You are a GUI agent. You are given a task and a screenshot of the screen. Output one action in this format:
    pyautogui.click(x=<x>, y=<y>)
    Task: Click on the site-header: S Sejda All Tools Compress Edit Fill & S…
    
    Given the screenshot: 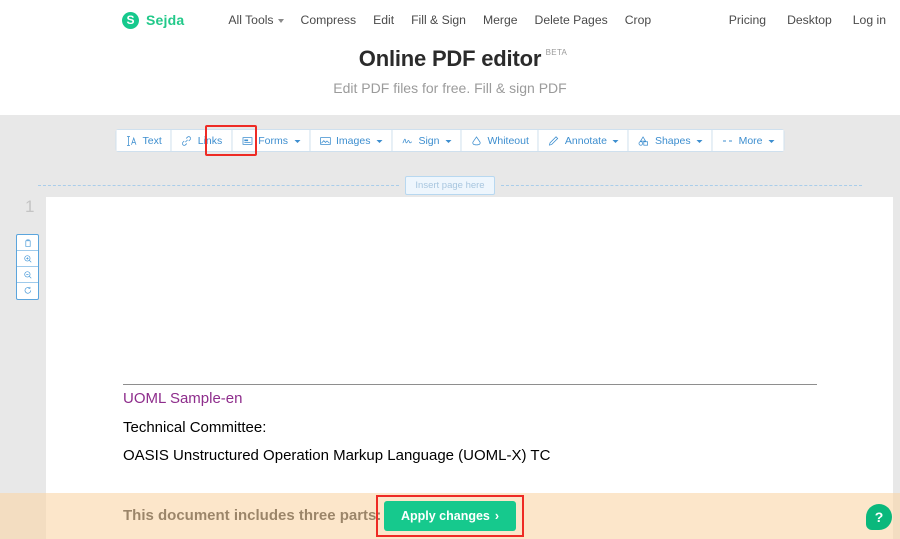 What is the action you would take?
    pyautogui.click(x=450, y=20)
    